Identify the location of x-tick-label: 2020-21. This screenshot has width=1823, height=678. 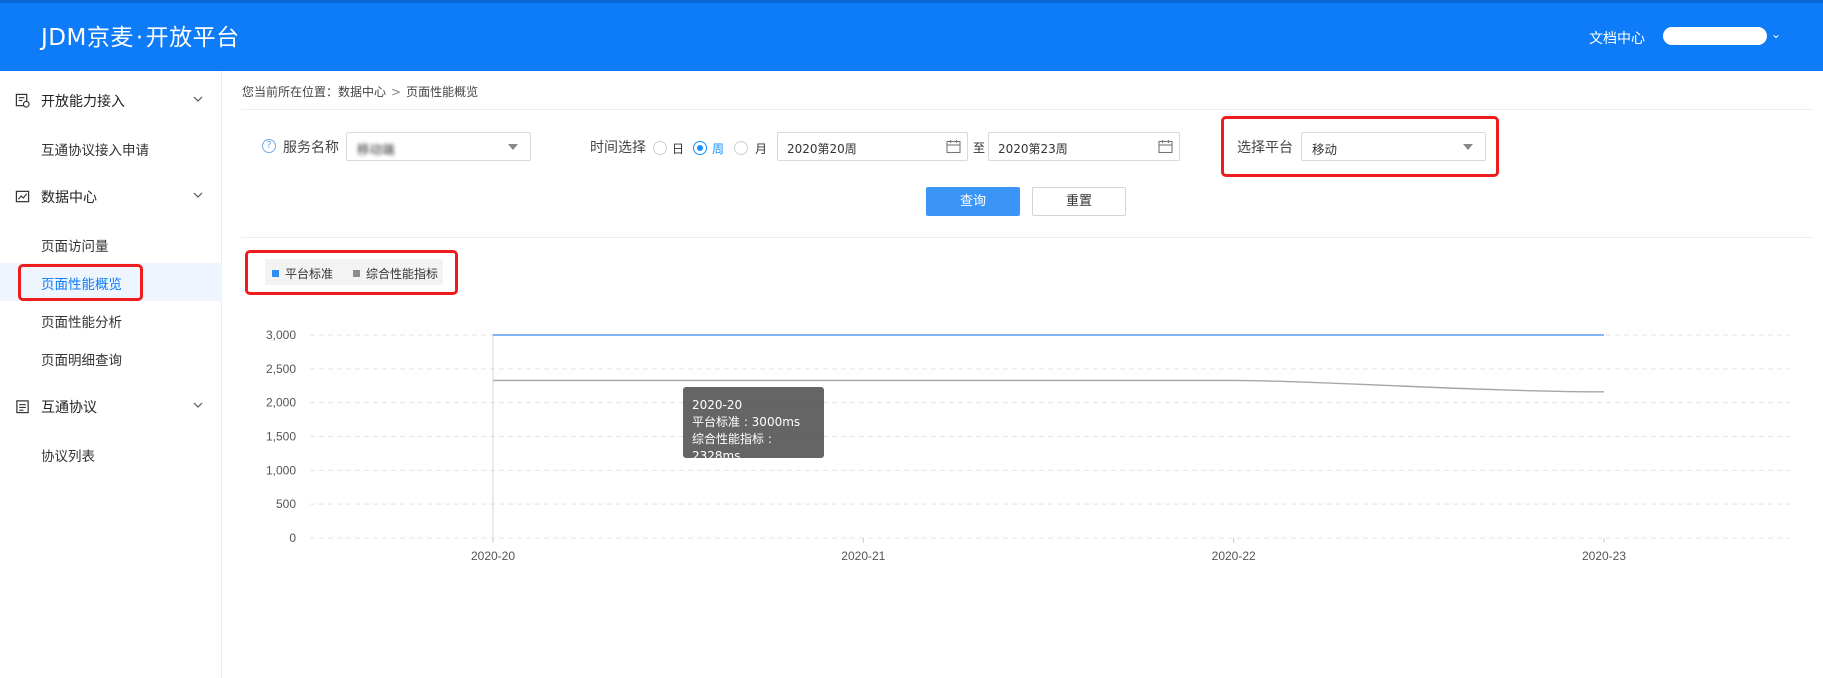
(863, 556).